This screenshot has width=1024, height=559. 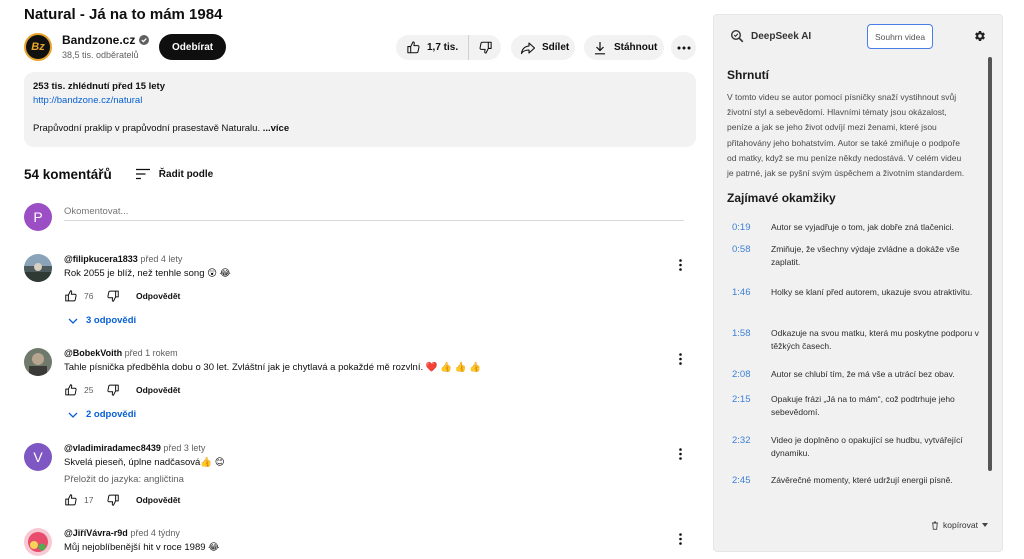 I want to click on comment-author: @BobekVoith, so click(x=93, y=353).